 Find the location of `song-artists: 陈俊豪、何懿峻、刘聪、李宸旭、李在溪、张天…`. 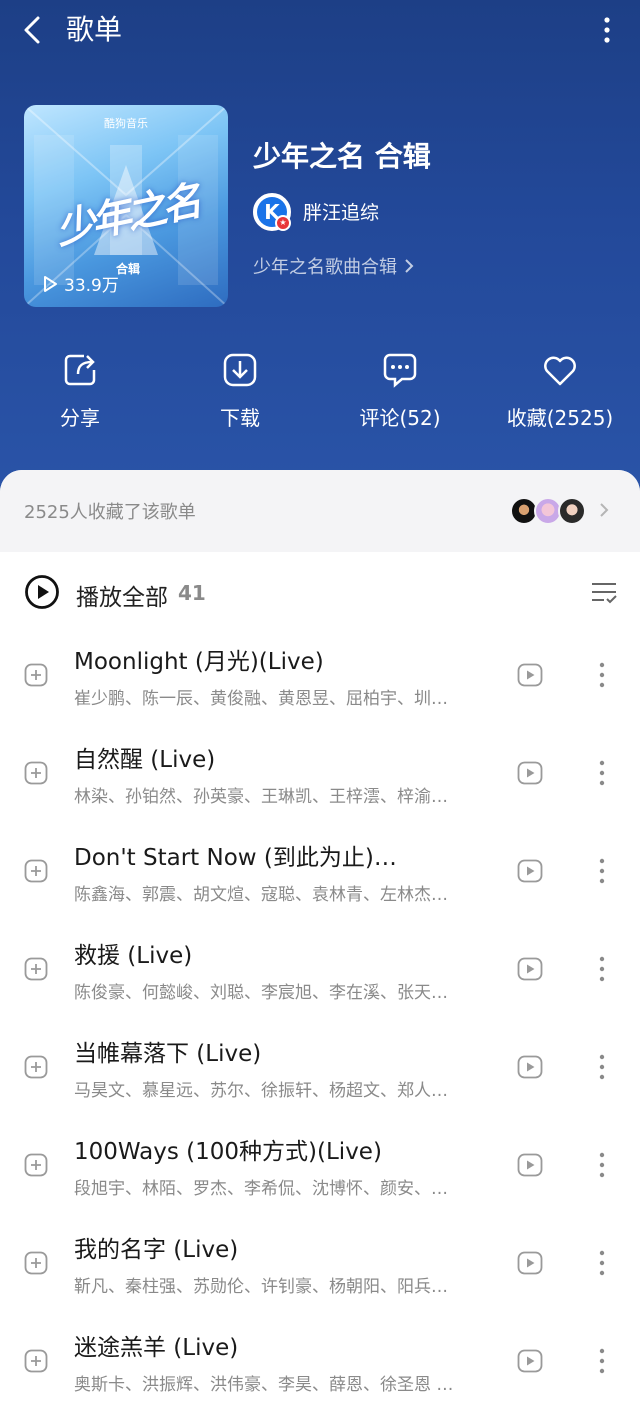

song-artists: 陈俊豪、何懿峻、刘聪、李宸旭、李在溪、张天… is located at coordinates (261, 993).